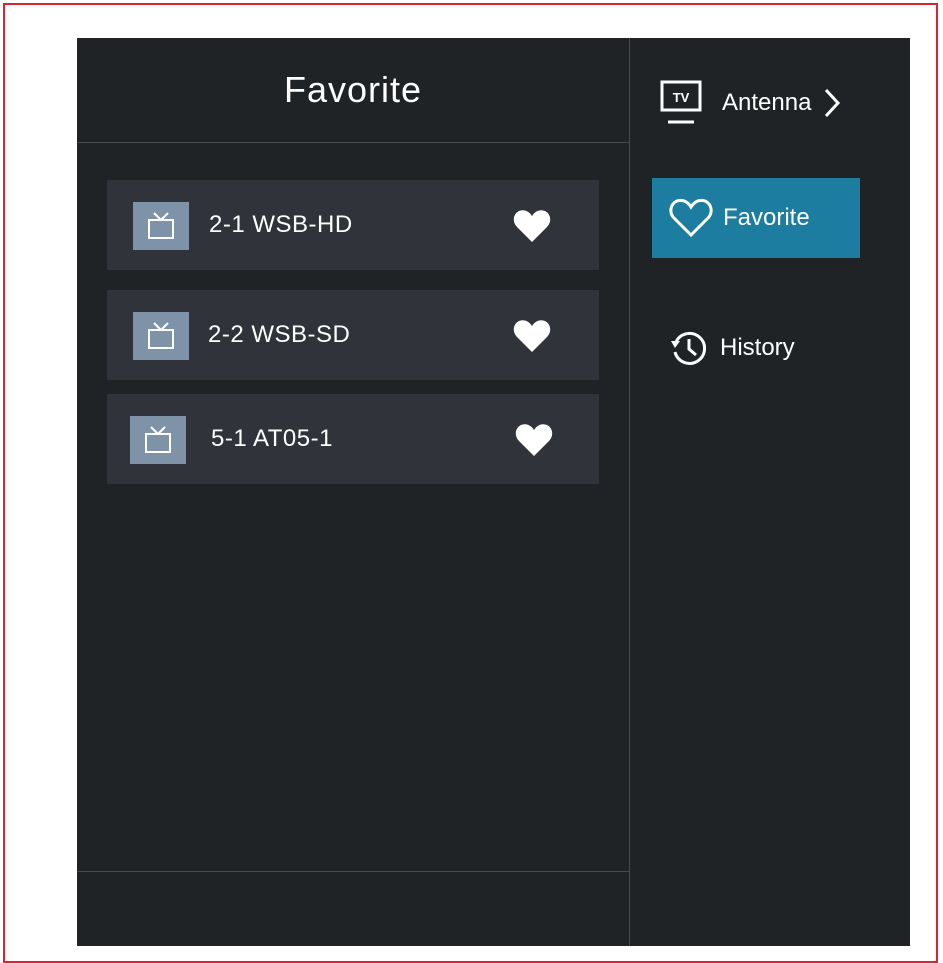  What do you see at coordinates (353, 439) in the screenshot?
I see `channel-item: 5-1 AT05-1` at bounding box center [353, 439].